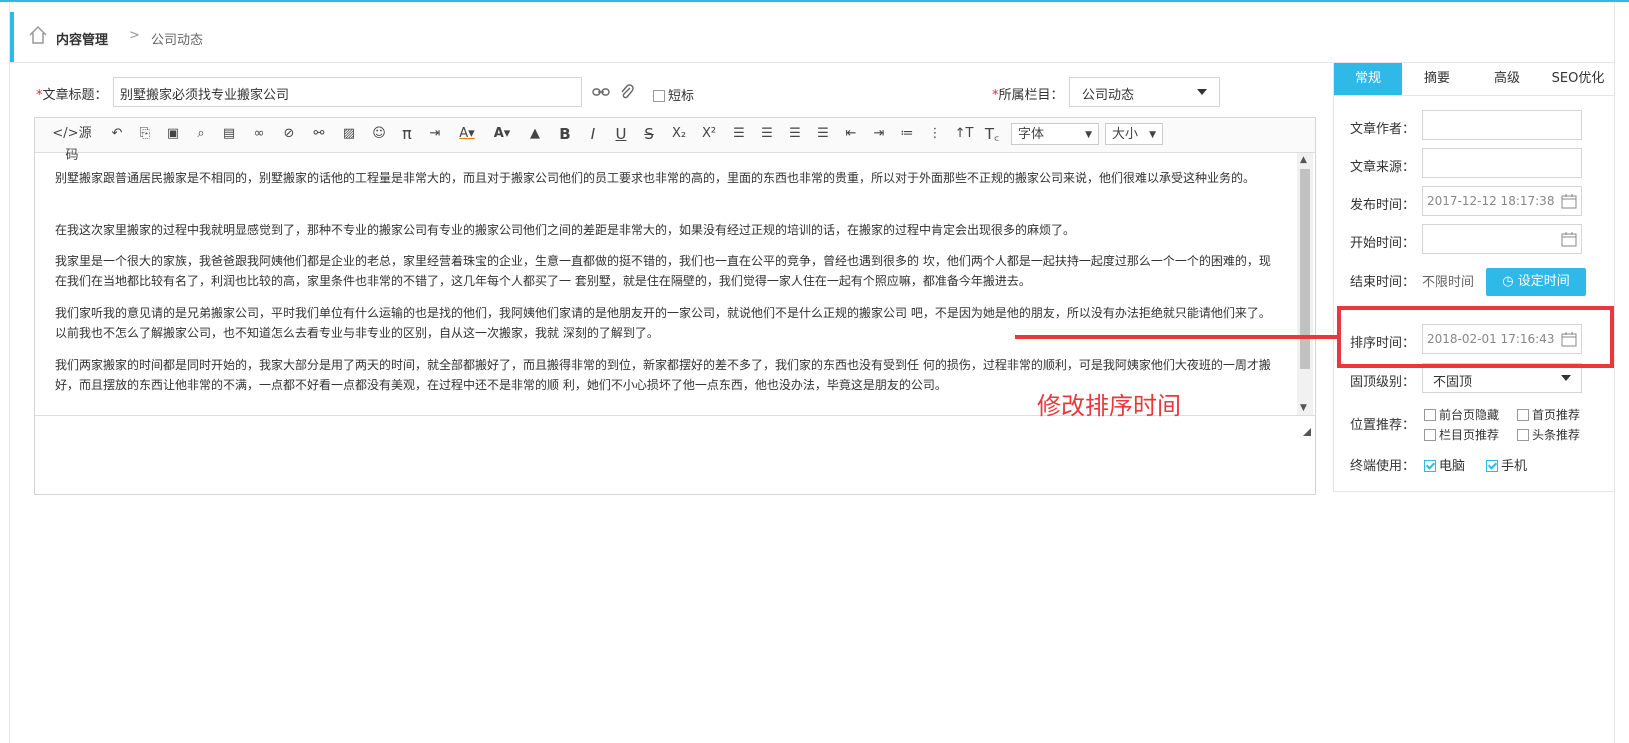 The width and height of the screenshot is (1629, 743). What do you see at coordinates (812, 37) in the screenshot?
I see `breadcrumb: 内容管理 > 公司动态` at bounding box center [812, 37].